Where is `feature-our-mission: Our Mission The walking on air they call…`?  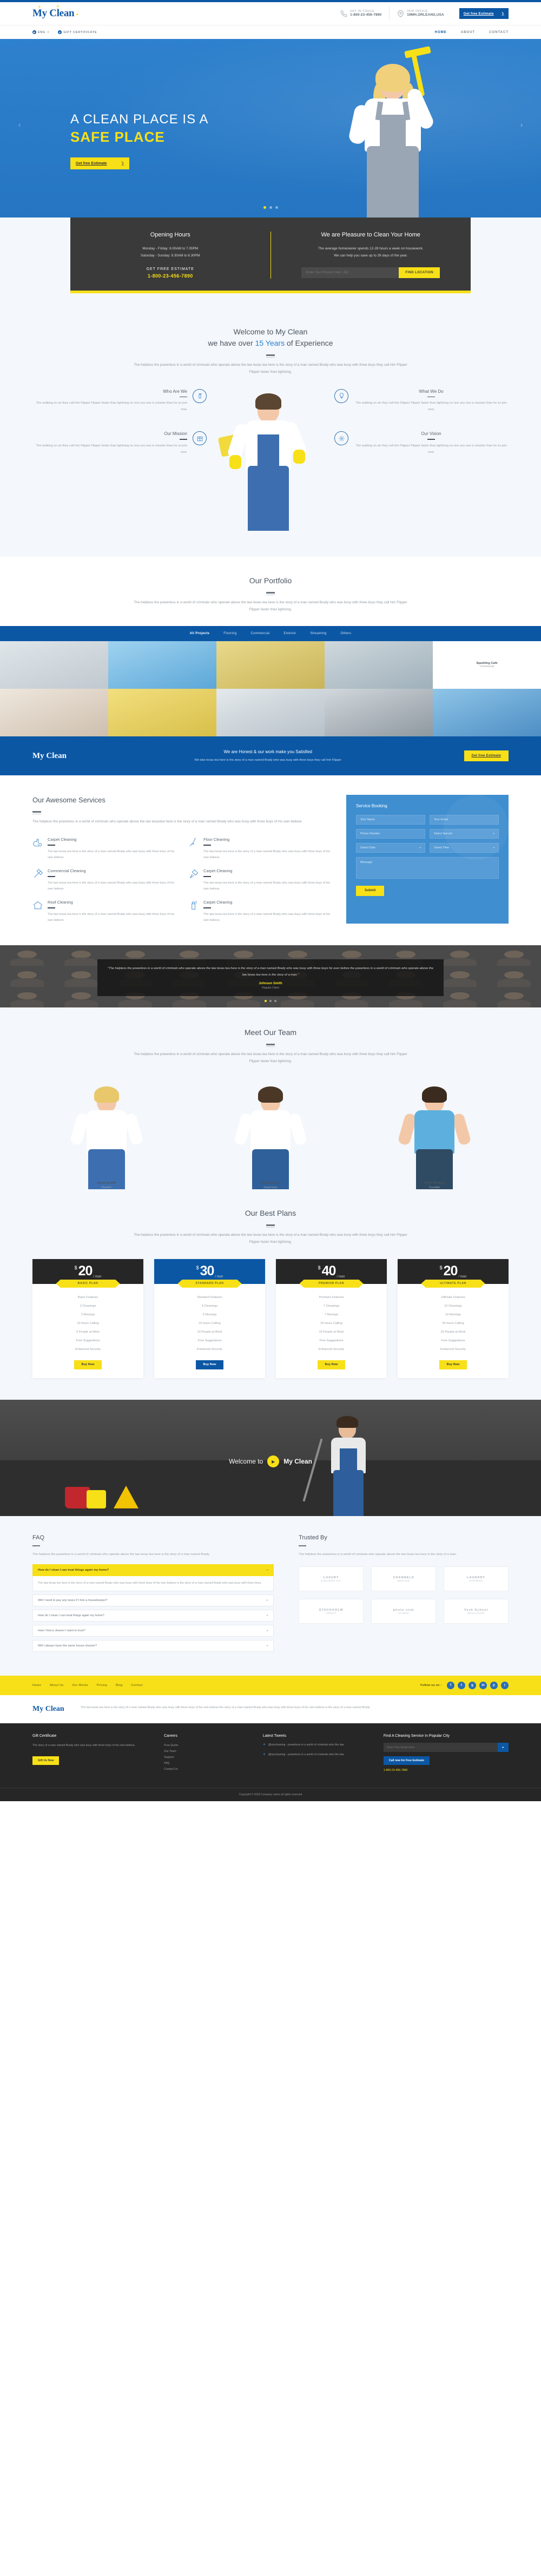 feature-our-mission: Our Mission The walking on air they call… is located at coordinates (120, 443).